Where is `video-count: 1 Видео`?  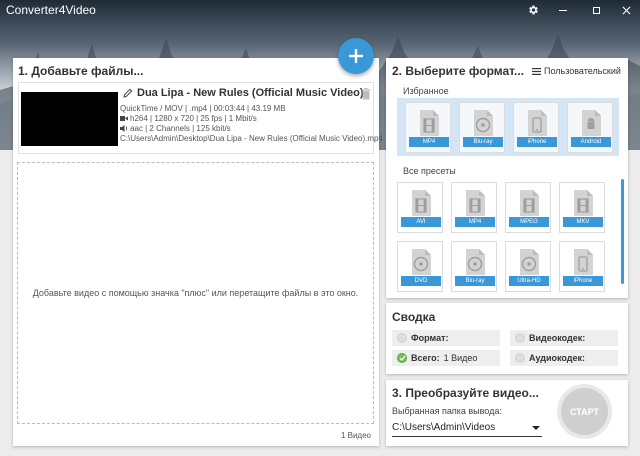
video-count: 1 Видео is located at coordinates (355, 435).